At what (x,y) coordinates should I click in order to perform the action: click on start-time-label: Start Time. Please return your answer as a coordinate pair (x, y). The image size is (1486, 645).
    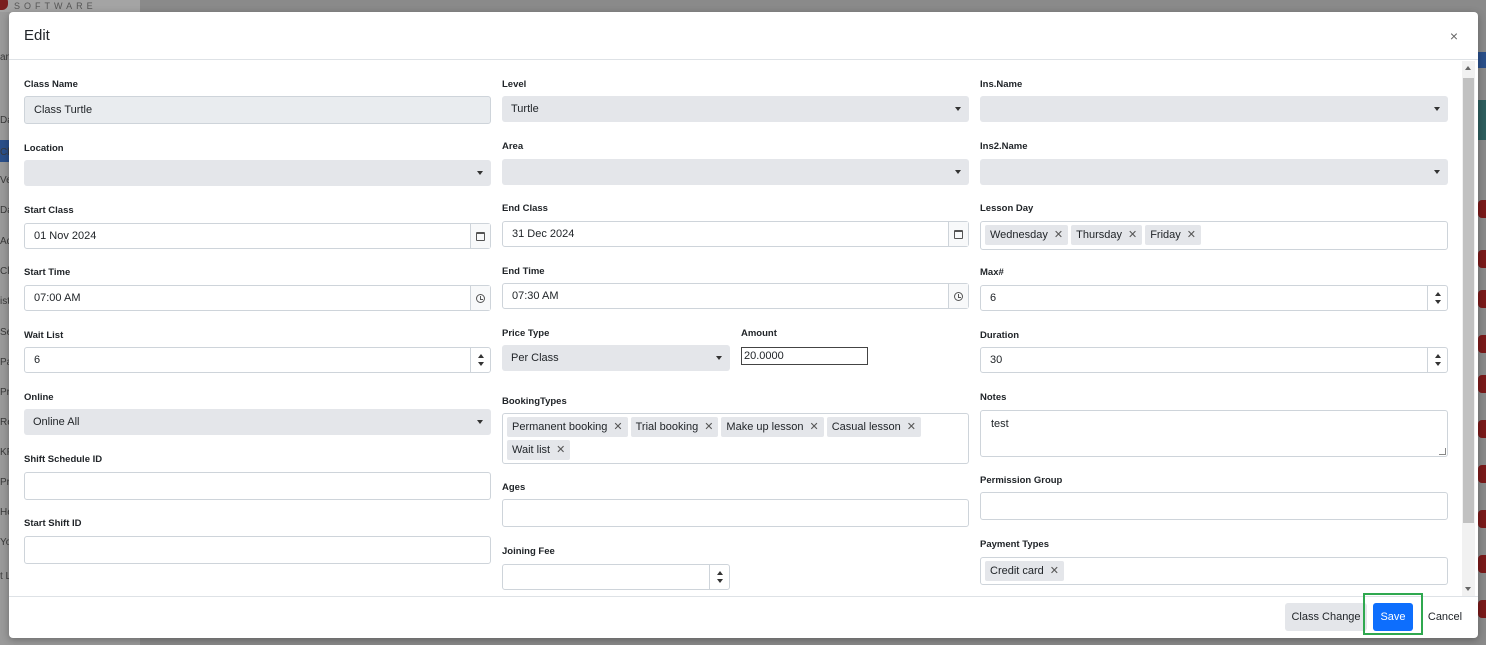
    Looking at the image, I should click on (47, 272).